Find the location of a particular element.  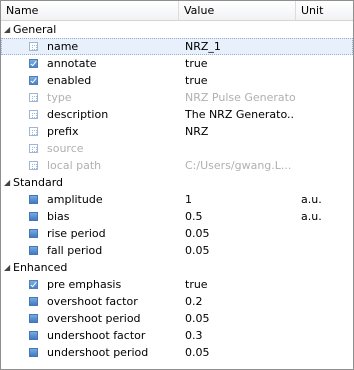

property-name: type is located at coordinates (59, 97).